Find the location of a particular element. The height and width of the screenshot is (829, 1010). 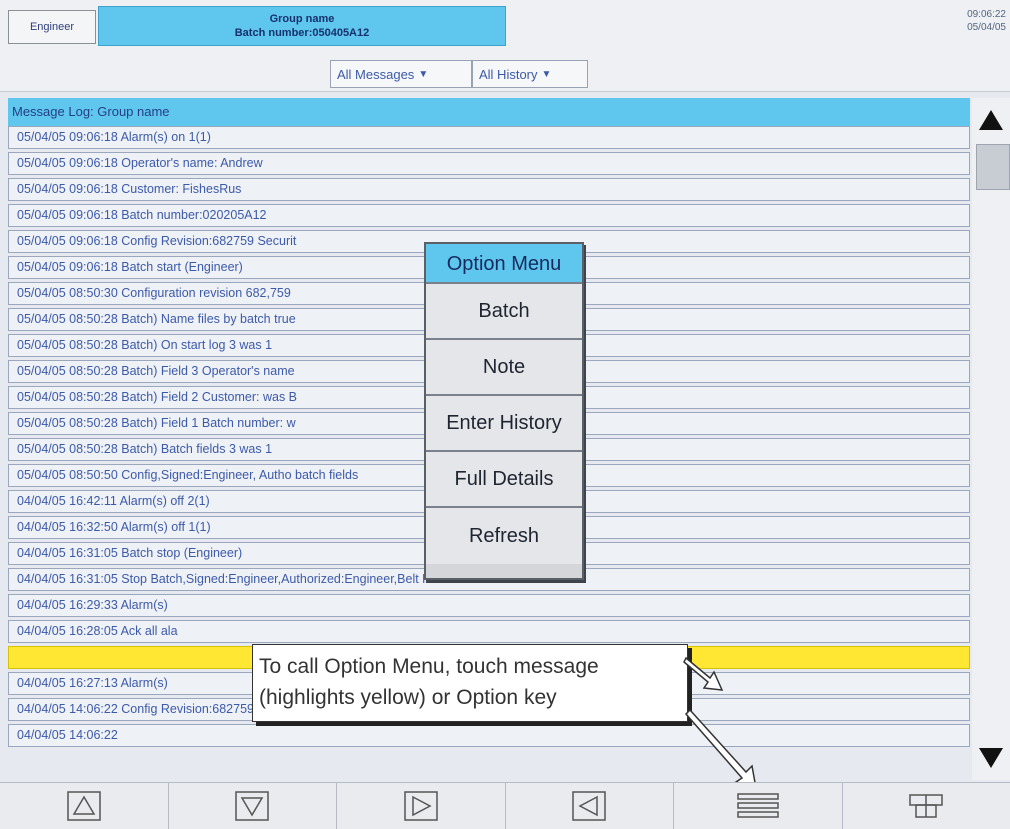

right-button is located at coordinates (421, 806).